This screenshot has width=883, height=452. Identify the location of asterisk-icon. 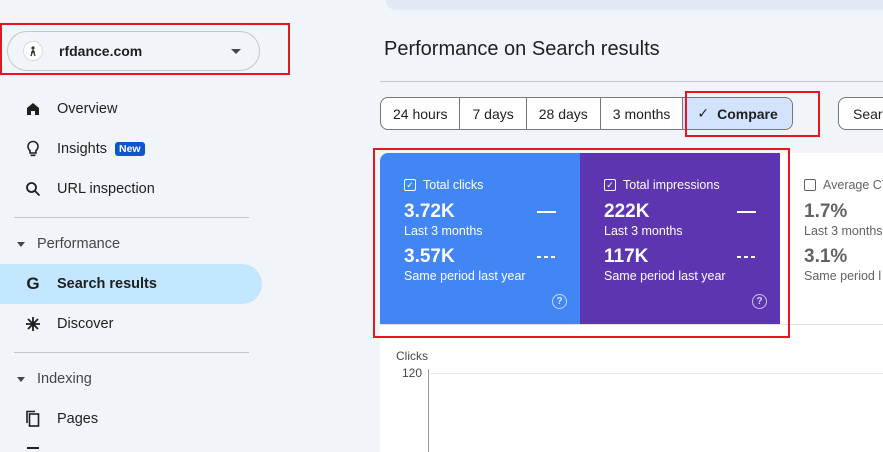
(33, 324).